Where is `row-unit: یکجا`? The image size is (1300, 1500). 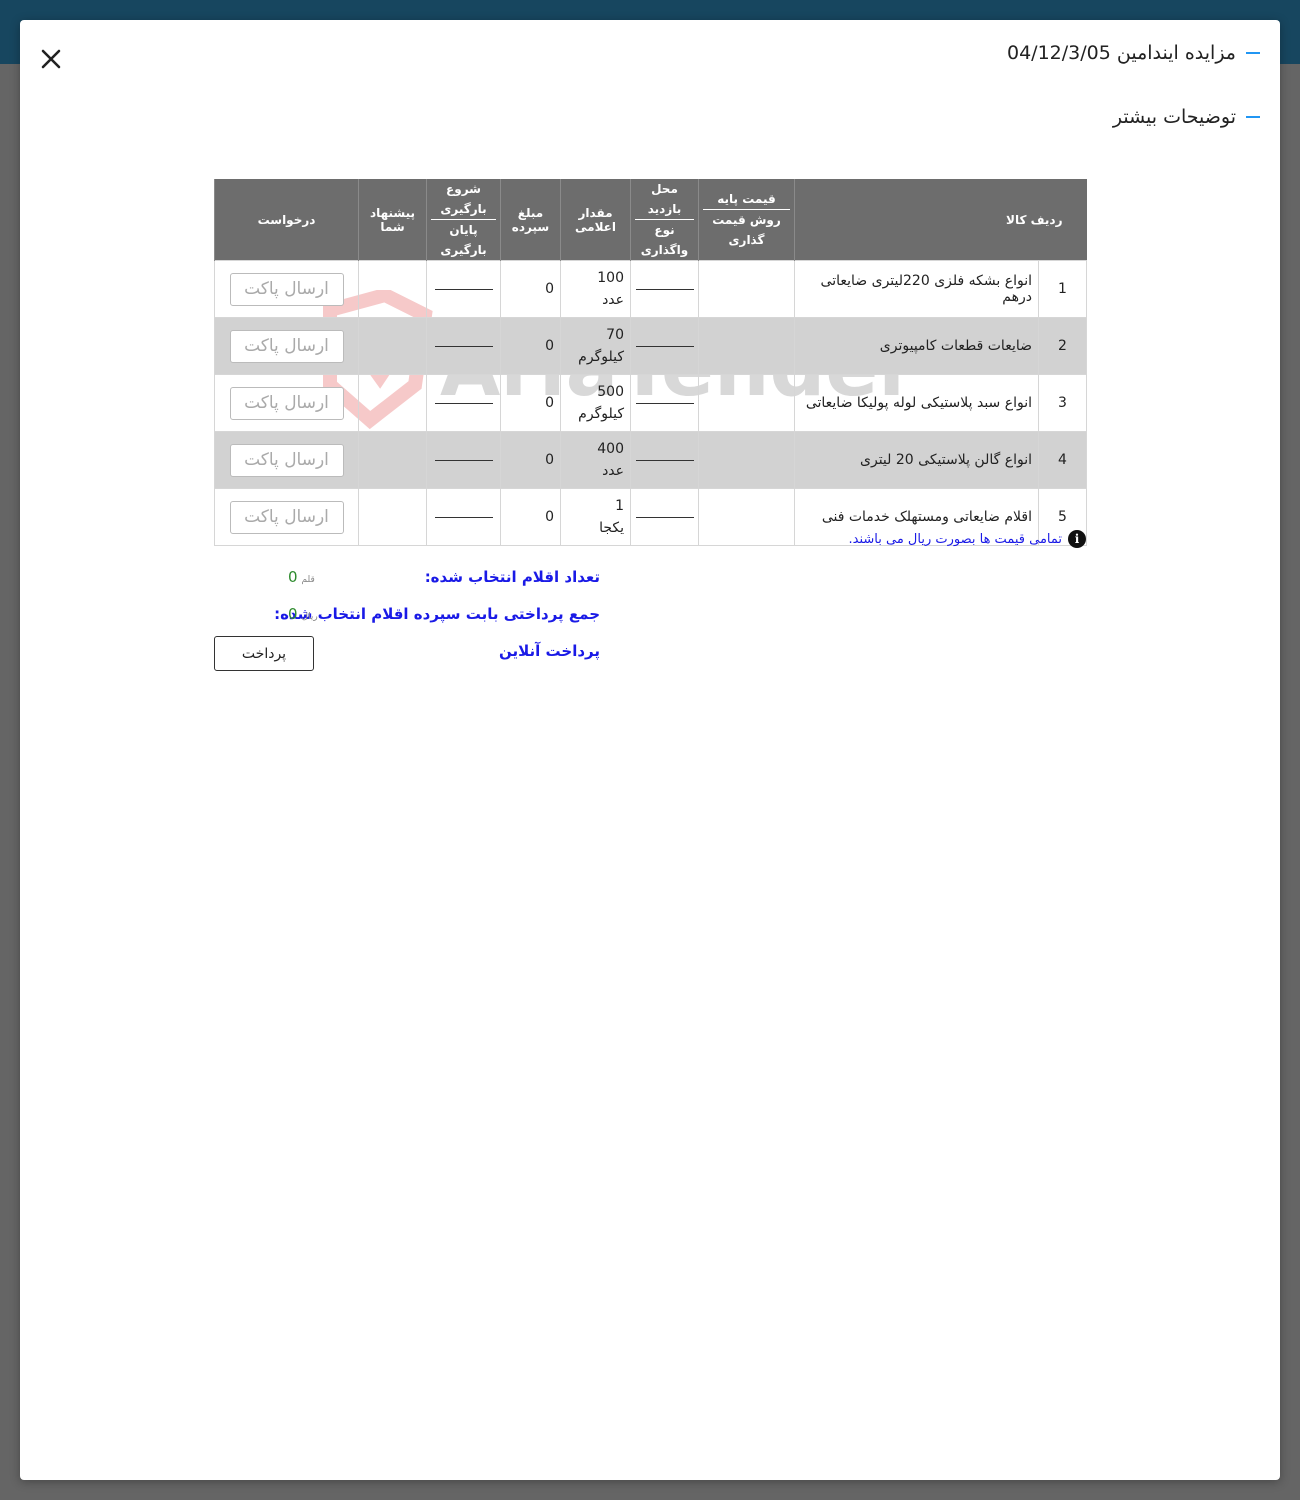 row-unit: یکجا is located at coordinates (611, 528).